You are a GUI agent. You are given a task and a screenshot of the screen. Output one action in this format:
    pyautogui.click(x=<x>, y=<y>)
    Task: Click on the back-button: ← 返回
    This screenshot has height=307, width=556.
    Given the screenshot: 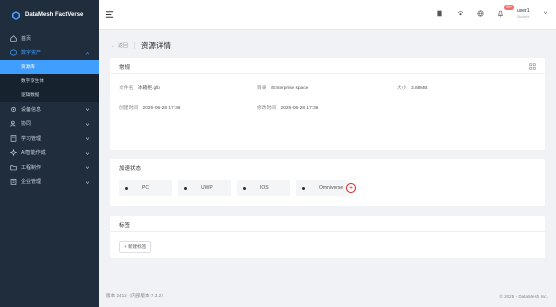 What is the action you would take?
    pyautogui.click(x=120, y=46)
    